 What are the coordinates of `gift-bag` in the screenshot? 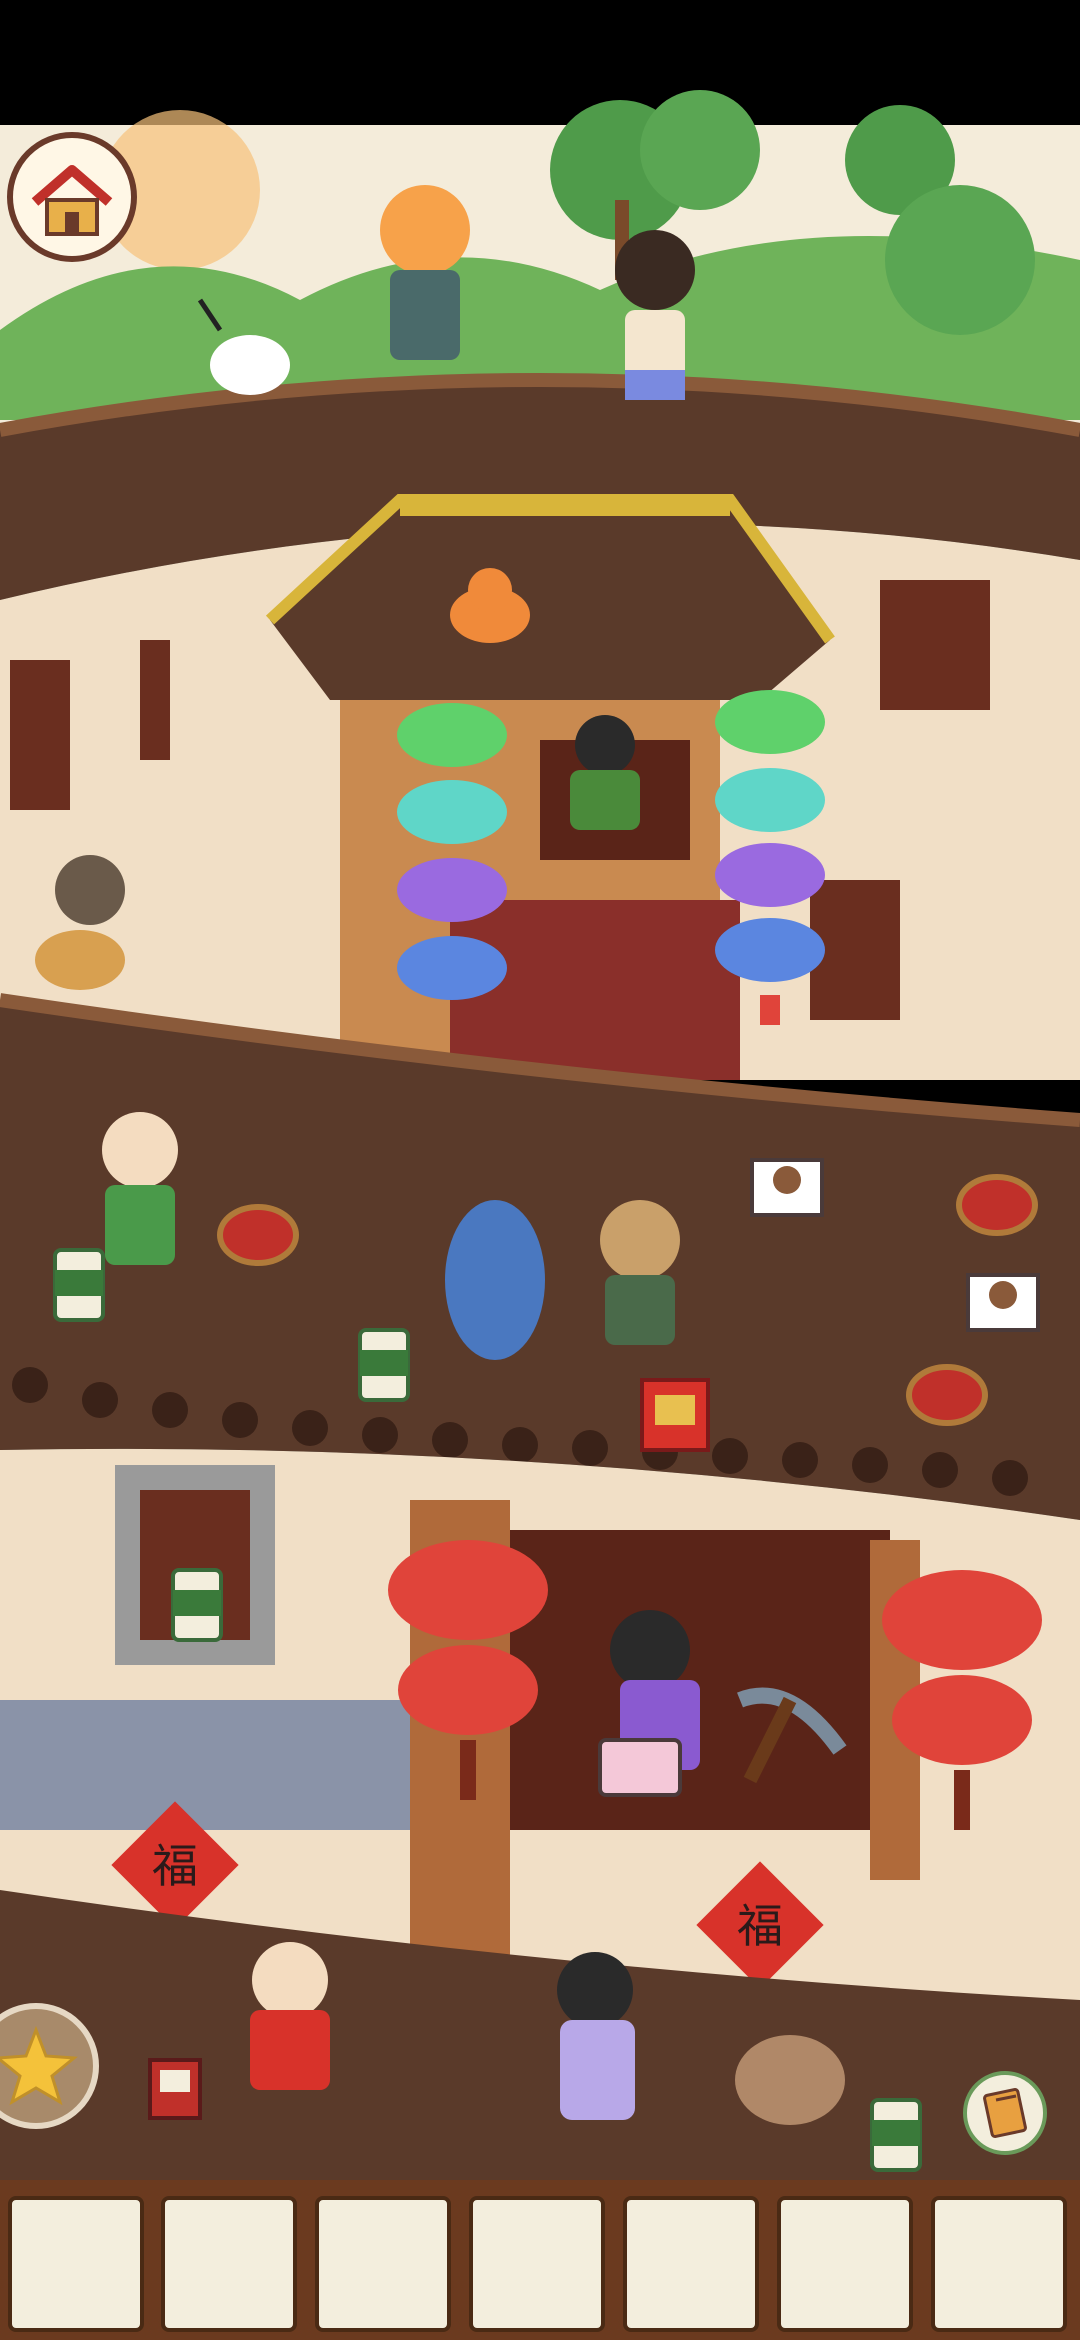 It's located at (675, 1415).